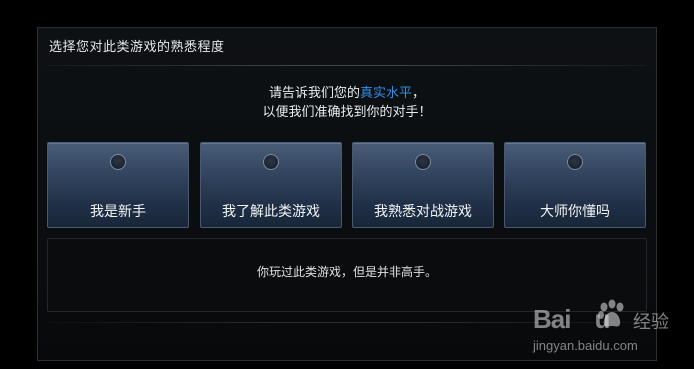  I want to click on option-familiar-pvp: 我熟悉对战游戏, so click(423, 185).